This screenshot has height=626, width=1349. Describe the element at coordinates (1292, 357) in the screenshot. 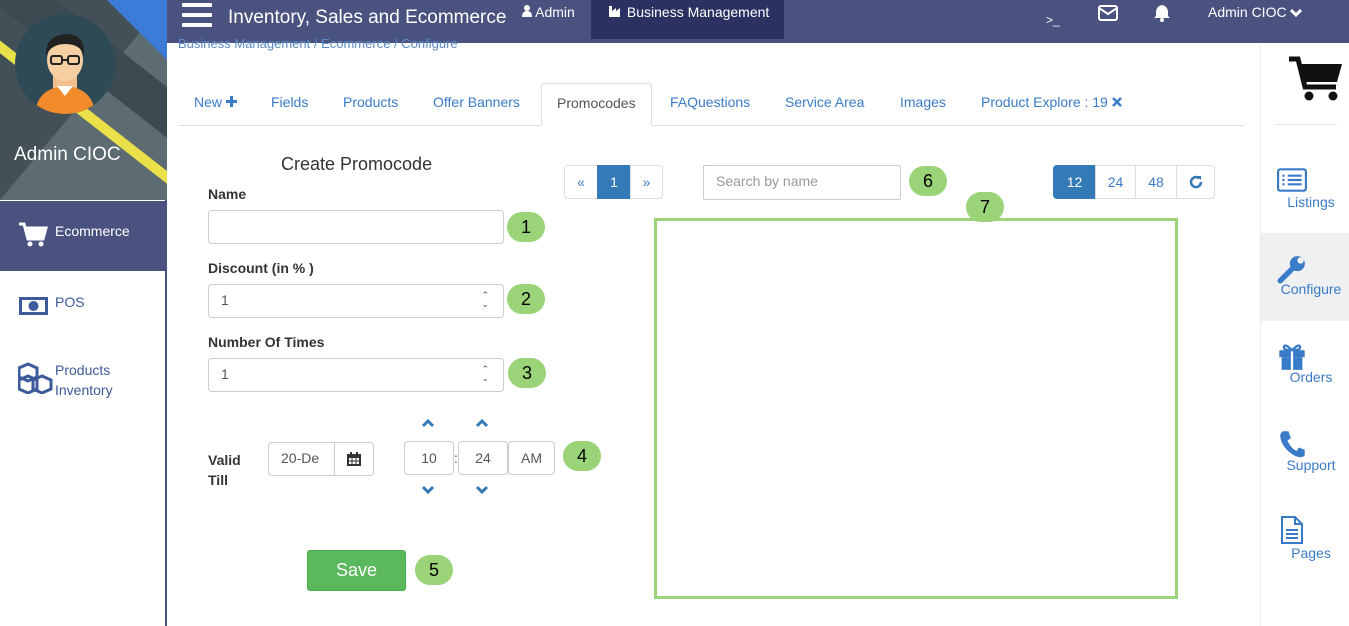

I see `gift-icon` at that location.